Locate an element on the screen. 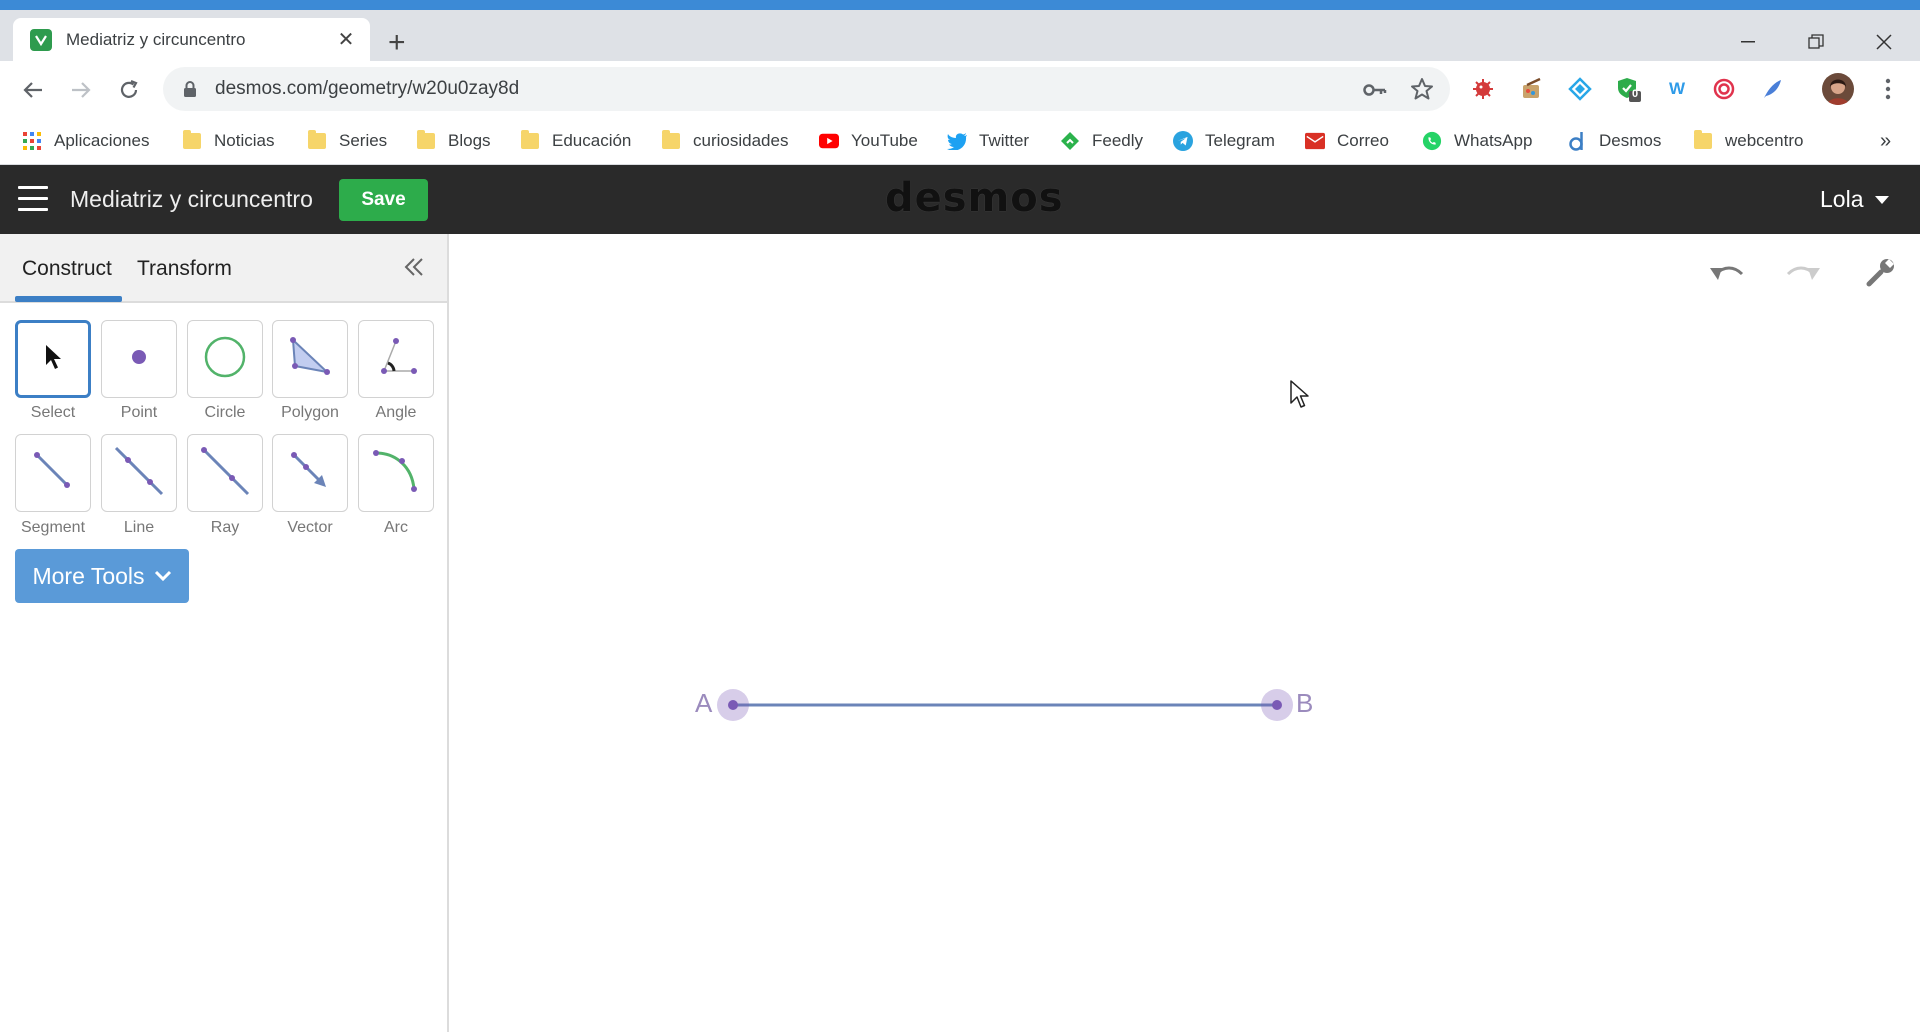 The image size is (1920, 1032). bookmark-noticias: Noticias is located at coordinates (228, 141).